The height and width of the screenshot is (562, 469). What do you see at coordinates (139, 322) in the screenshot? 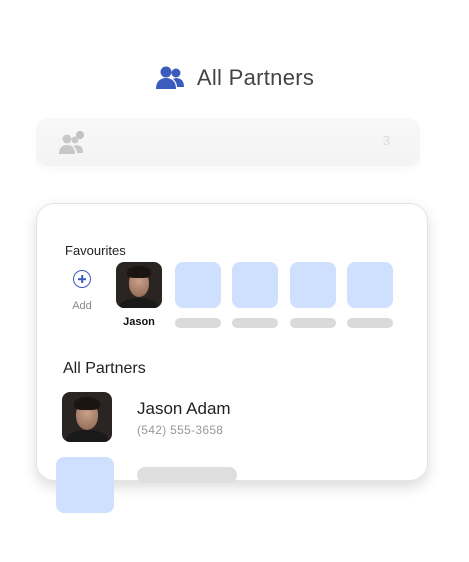
I see `favourite-name: Jason` at bounding box center [139, 322].